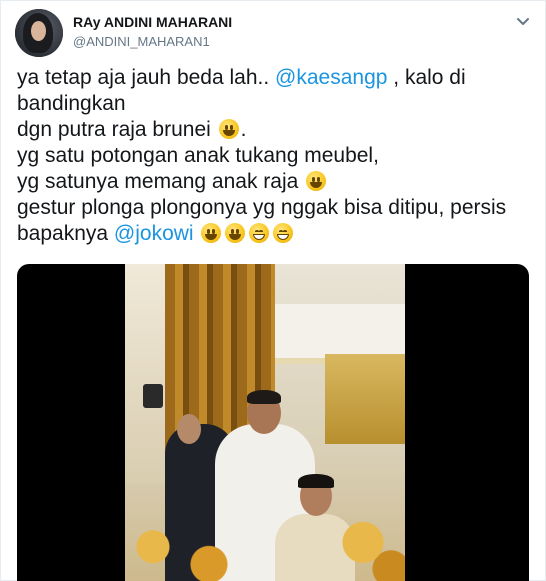  What do you see at coordinates (275, 34) in the screenshot?
I see `tweet-header: RAy ANDINI MAHARANI @ANDINI_MAHARAN1` at bounding box center [275, 34].